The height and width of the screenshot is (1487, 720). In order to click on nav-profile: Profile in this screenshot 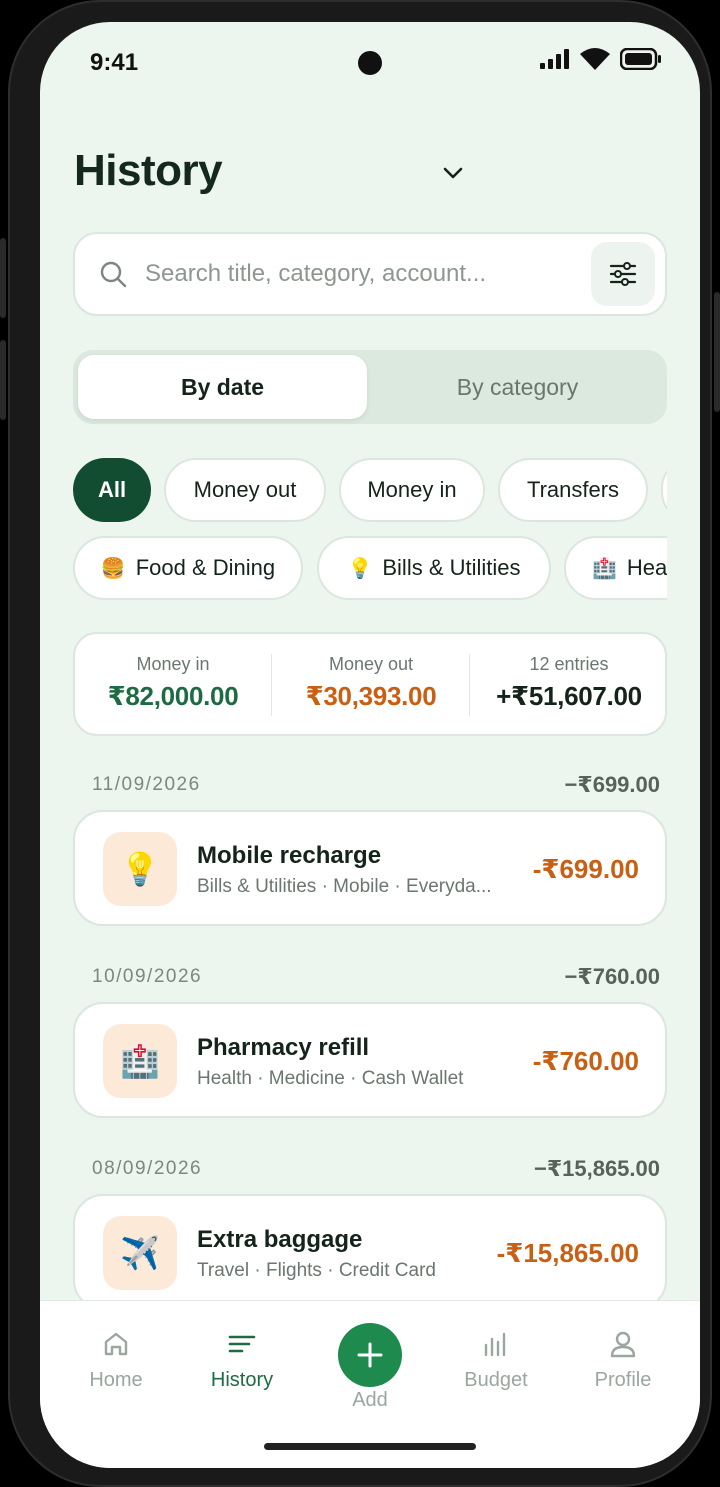, I will do `click(623, 1360)`.